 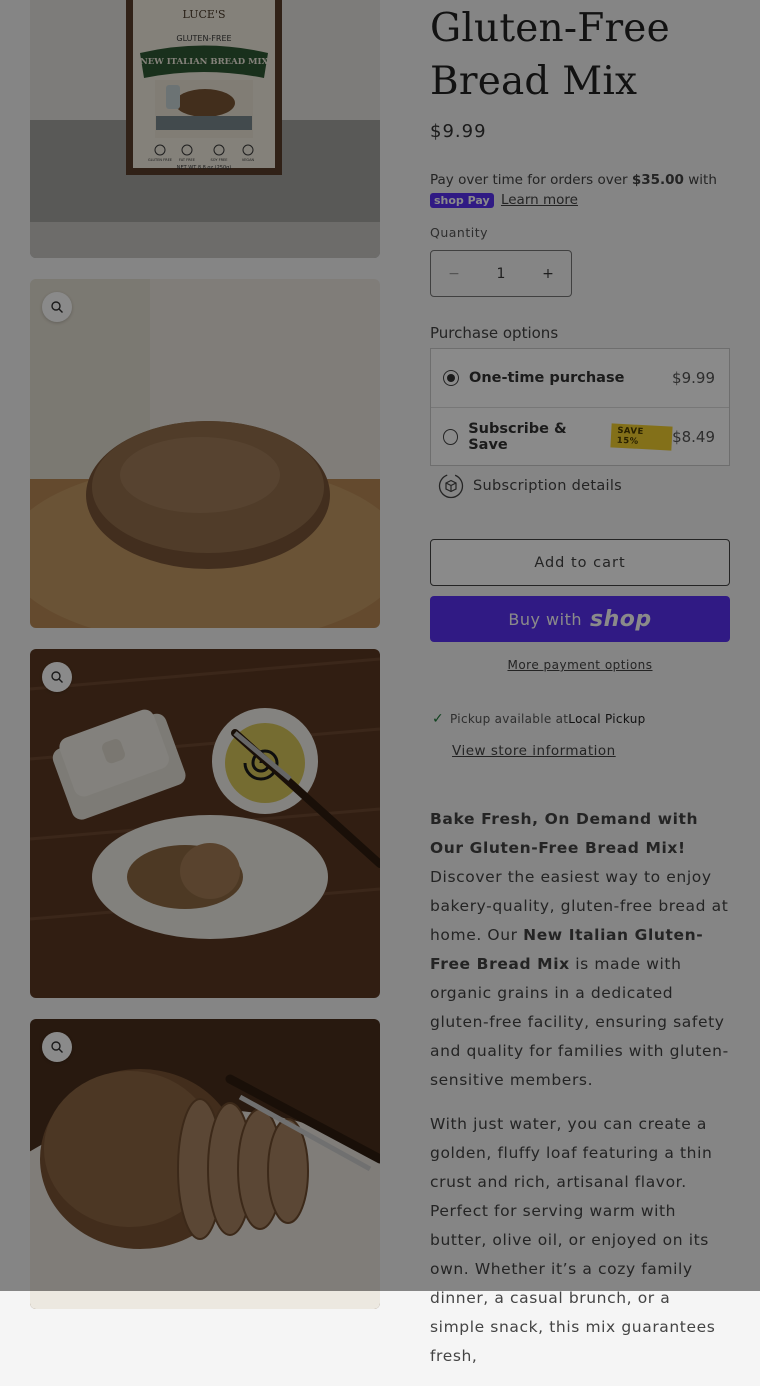 I want to click on product-image-sliced, so click(x=205, y=1164).